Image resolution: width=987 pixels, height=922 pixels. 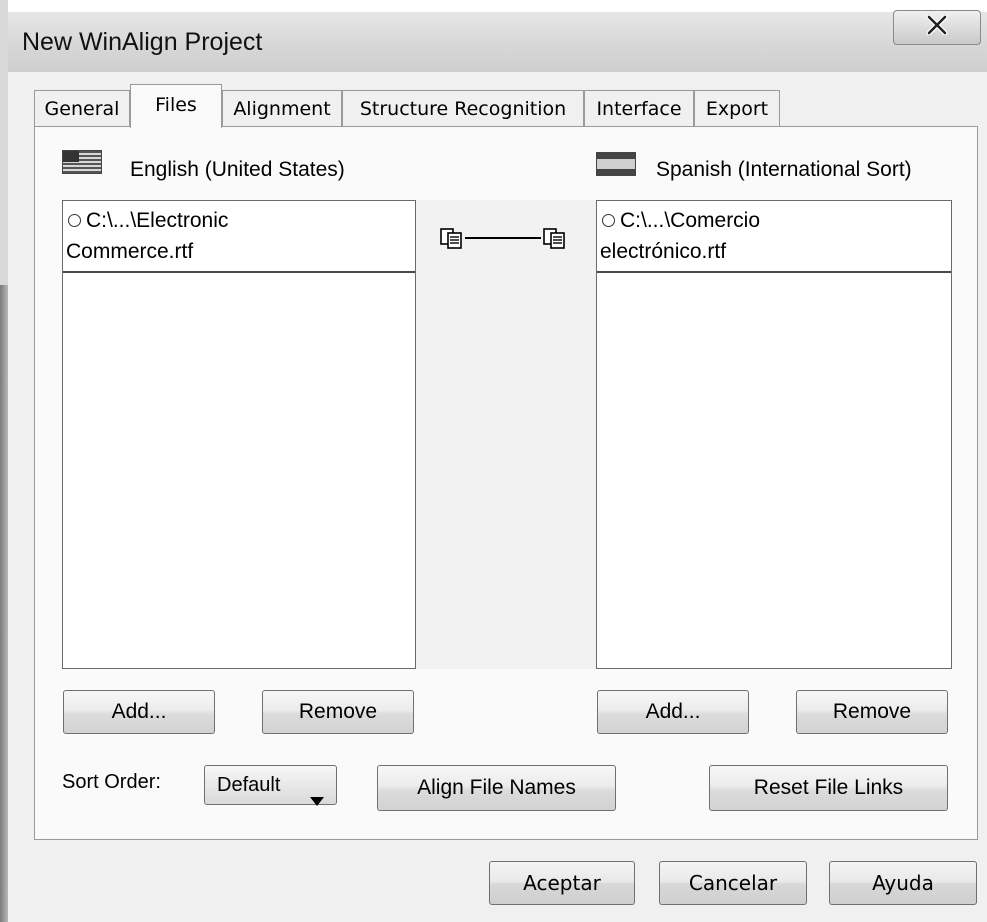 What do you see at coordinates (239, 237) in the screenshot?
I see `source-file-item: C:\...\Electronic Commerce.rtf` at bounding box center [239, 237].